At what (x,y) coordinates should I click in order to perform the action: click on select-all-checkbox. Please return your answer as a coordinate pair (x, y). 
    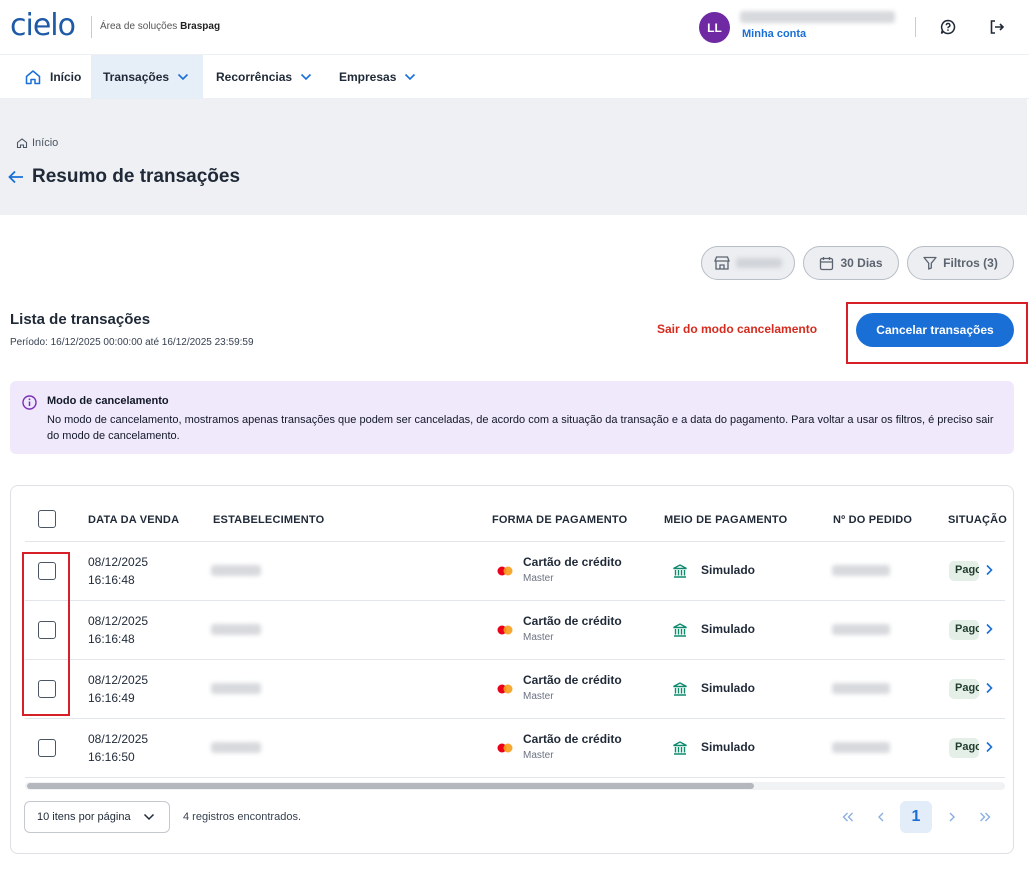
    Looking at the image, I should click on (47, 519).